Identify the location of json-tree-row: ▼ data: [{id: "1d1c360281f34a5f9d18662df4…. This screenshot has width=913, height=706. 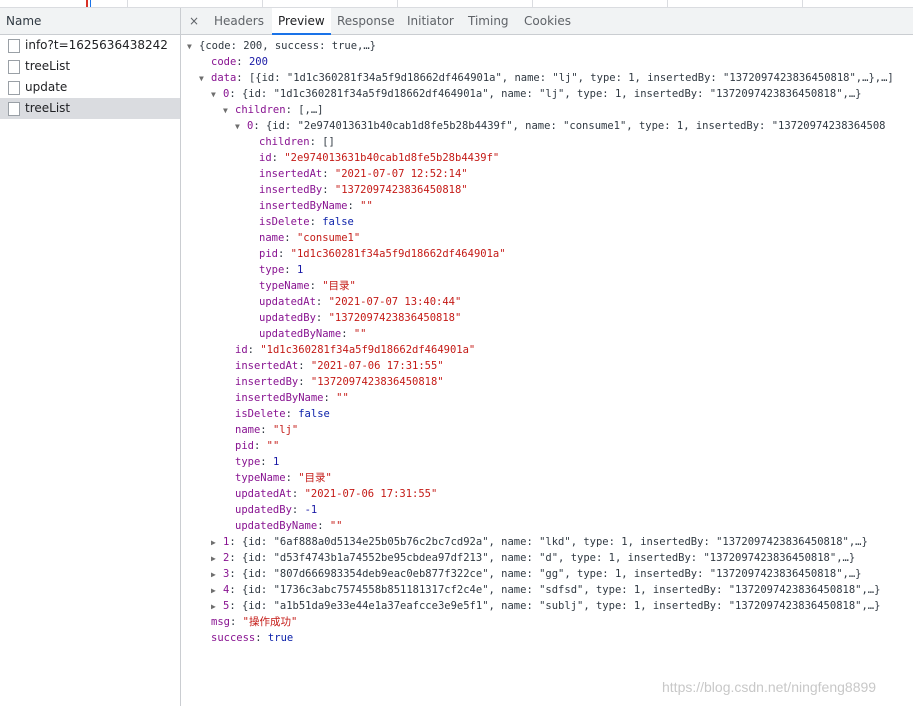
(546, 78).